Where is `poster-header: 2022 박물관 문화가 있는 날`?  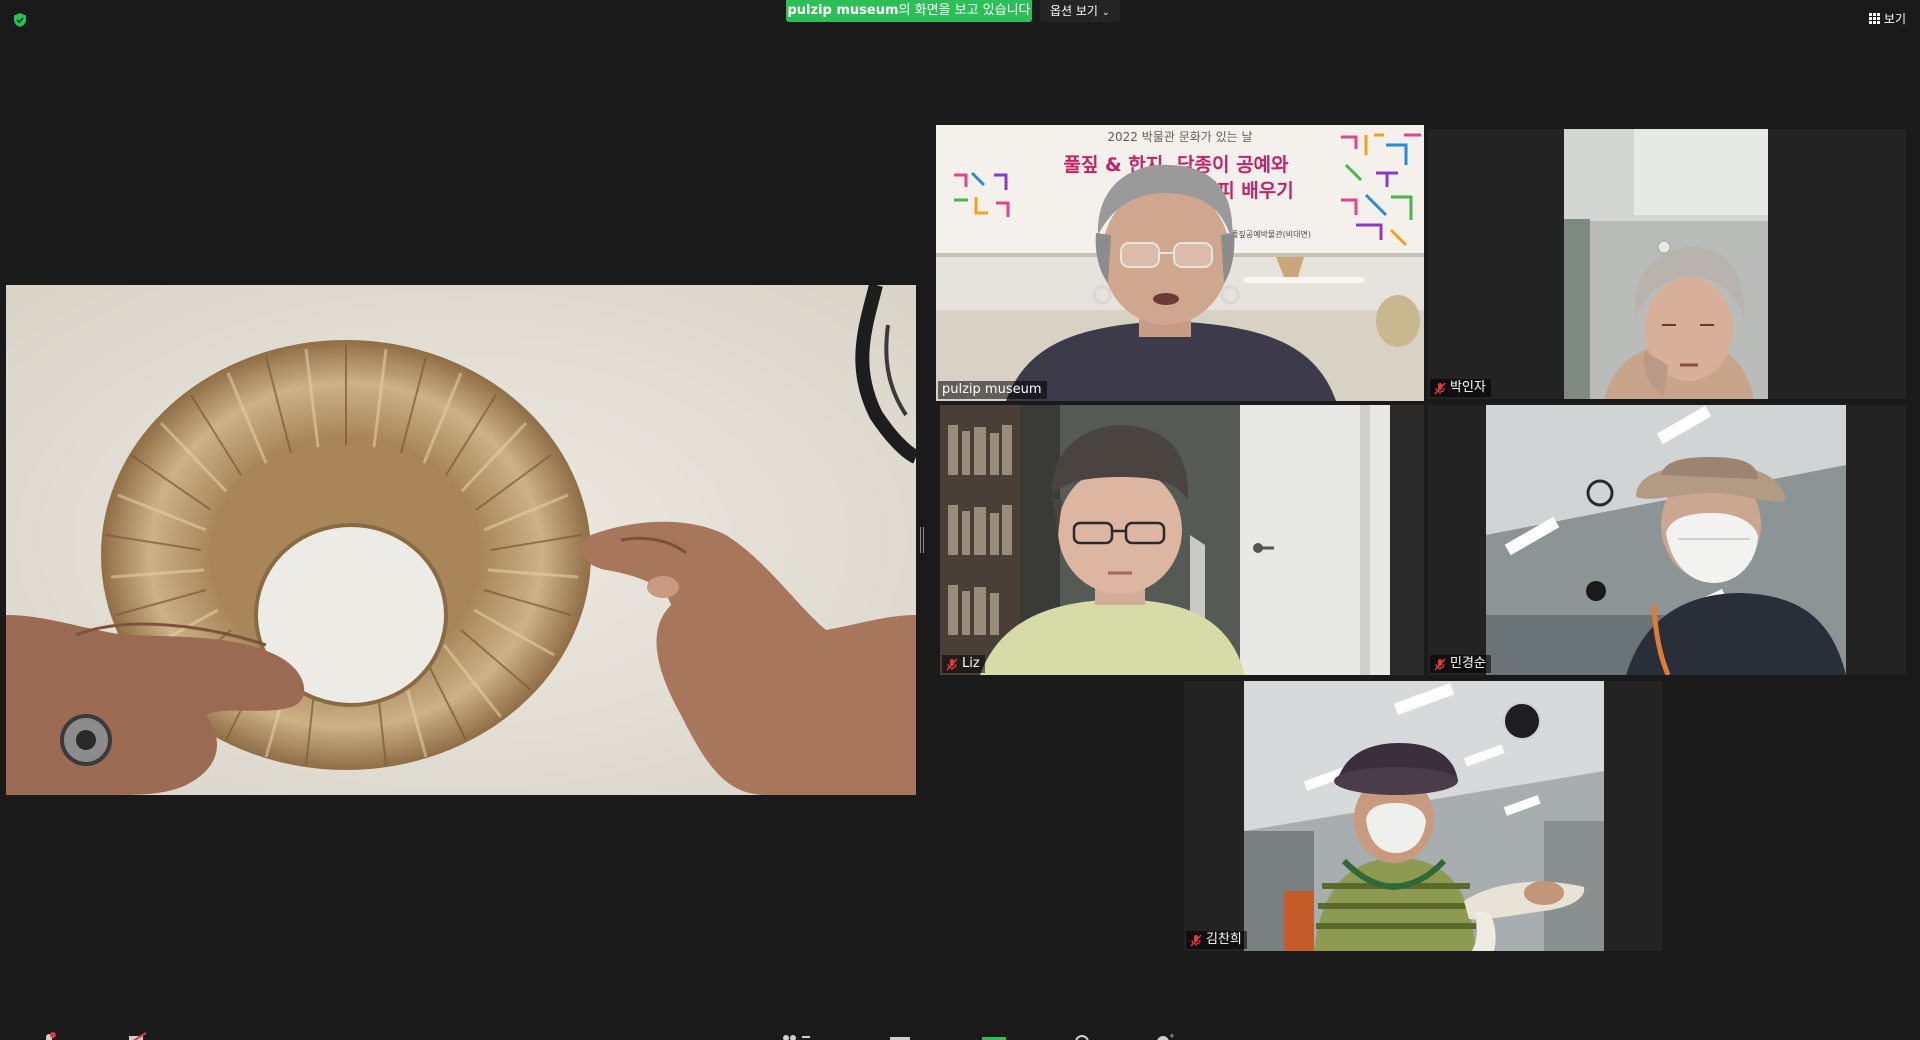 poster-header: 2022 박물관 문화가 있는 날 is located at coordinates (1179, 137).